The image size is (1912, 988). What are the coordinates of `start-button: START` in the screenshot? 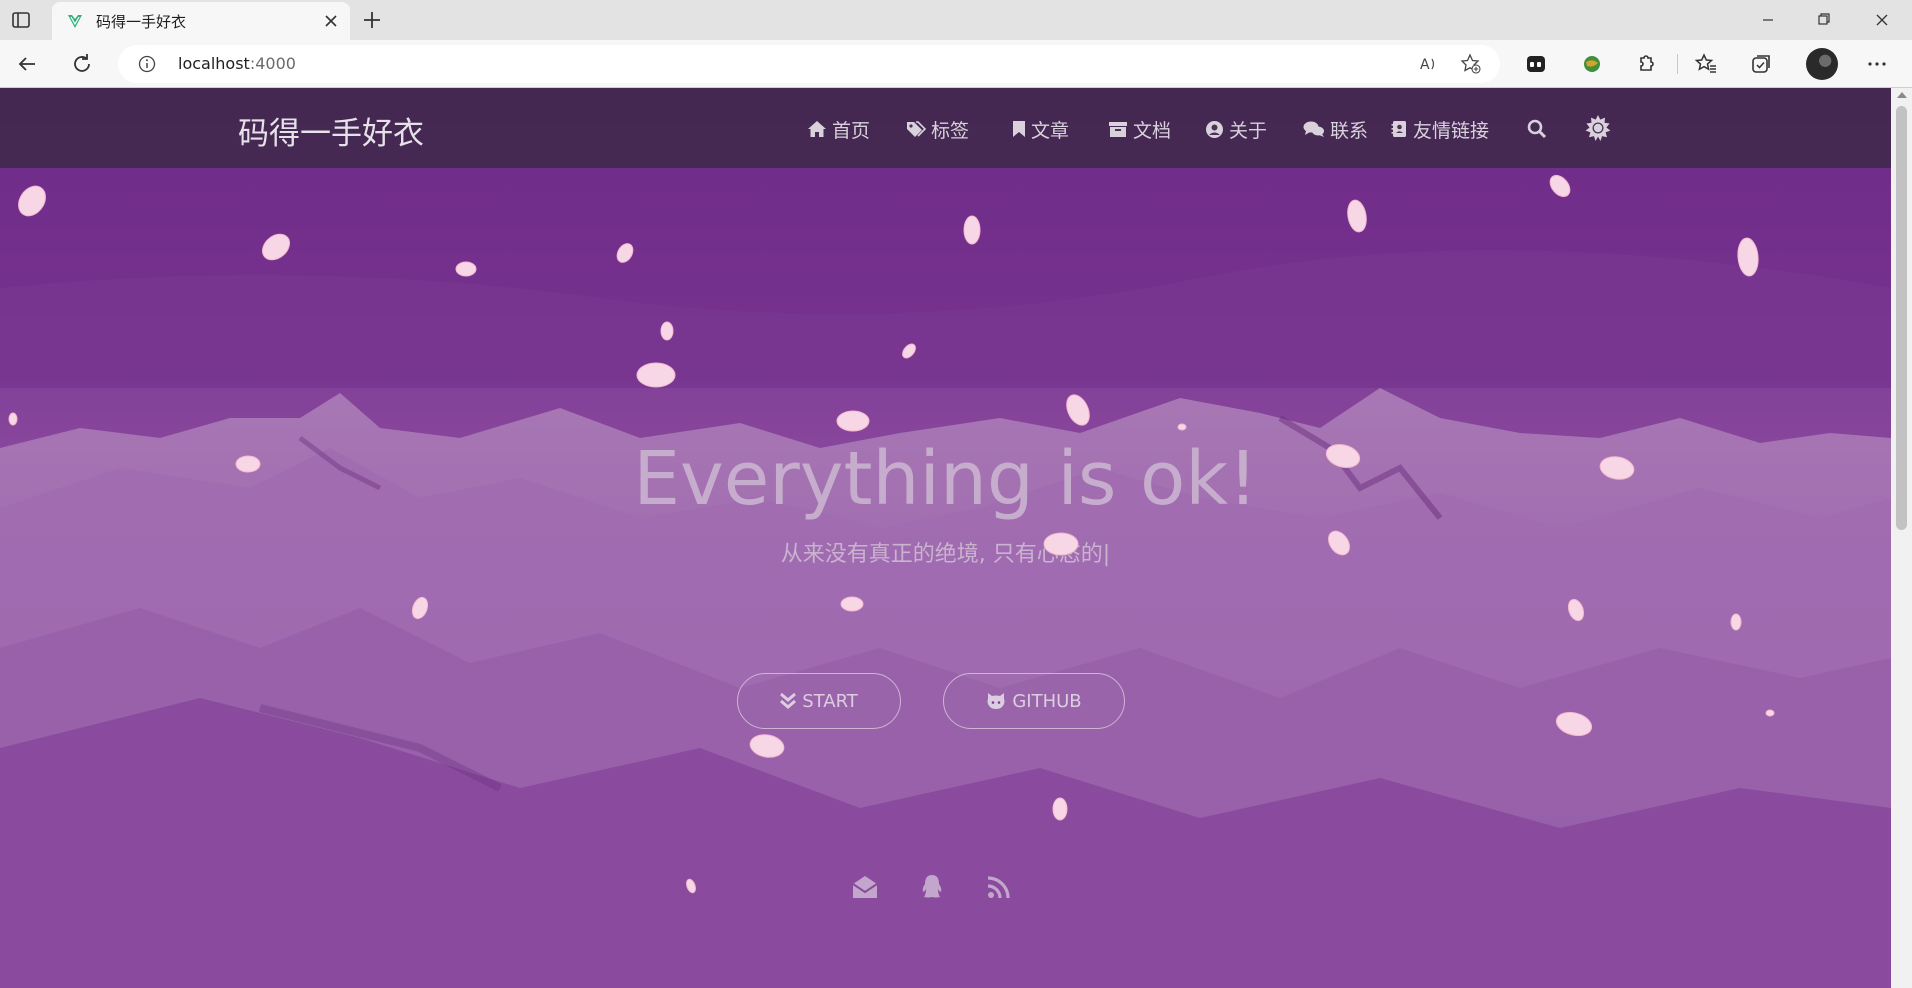 It's located at (819, 701).